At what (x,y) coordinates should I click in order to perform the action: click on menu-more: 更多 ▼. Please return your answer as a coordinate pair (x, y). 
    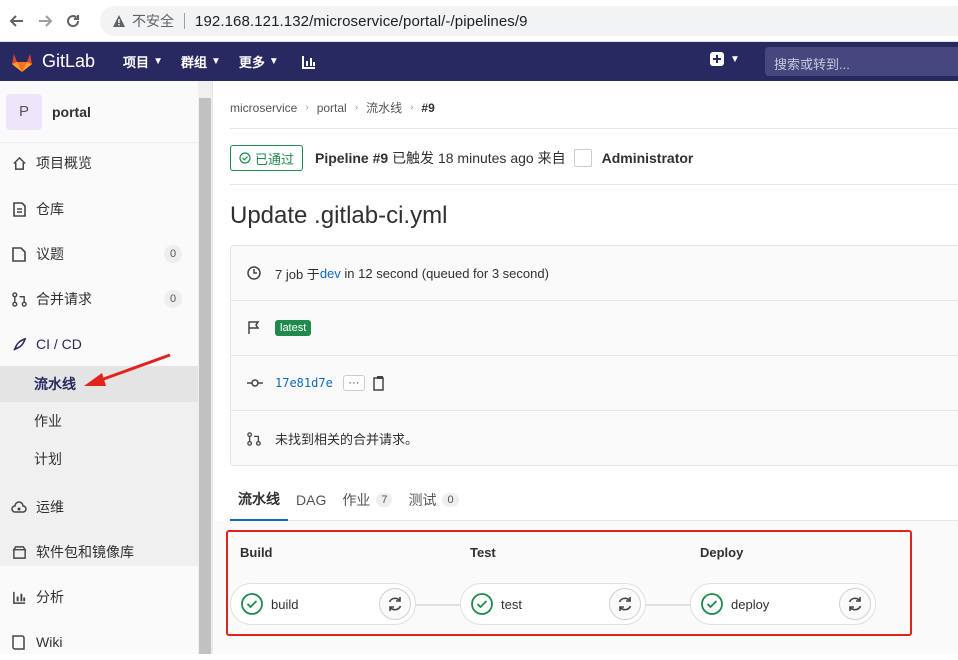
    Looking at the image, I should click on (259, 61).